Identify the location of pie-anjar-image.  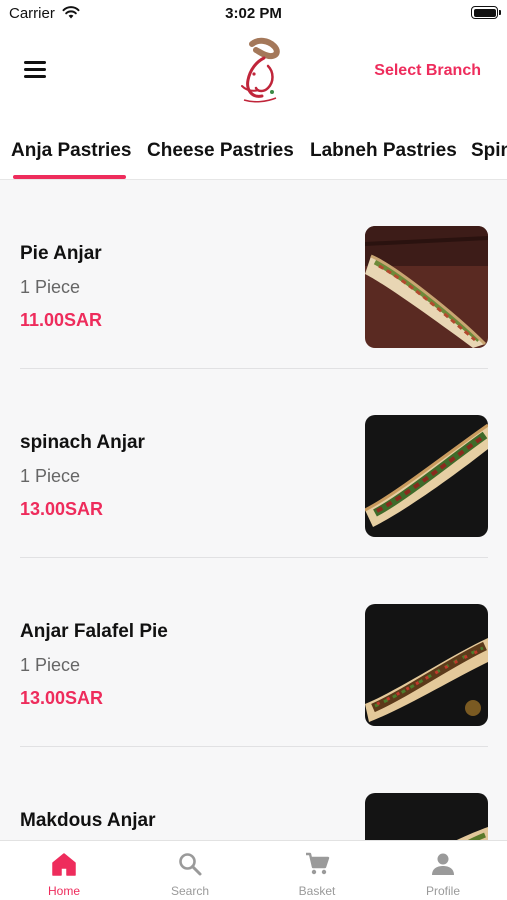
(426, 287).